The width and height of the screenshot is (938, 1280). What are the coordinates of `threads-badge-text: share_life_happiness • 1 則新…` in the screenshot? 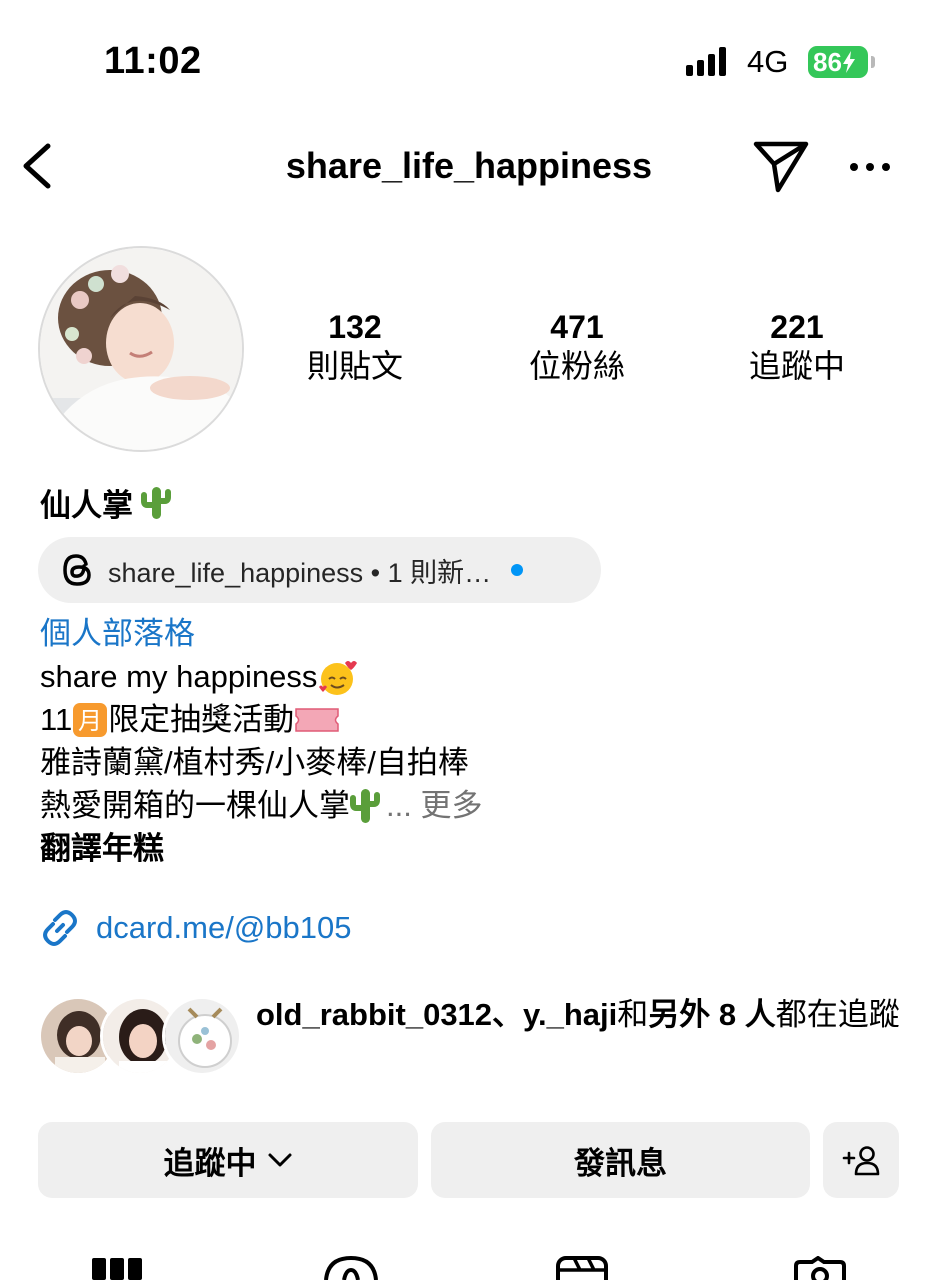 It's located at (300, 572).